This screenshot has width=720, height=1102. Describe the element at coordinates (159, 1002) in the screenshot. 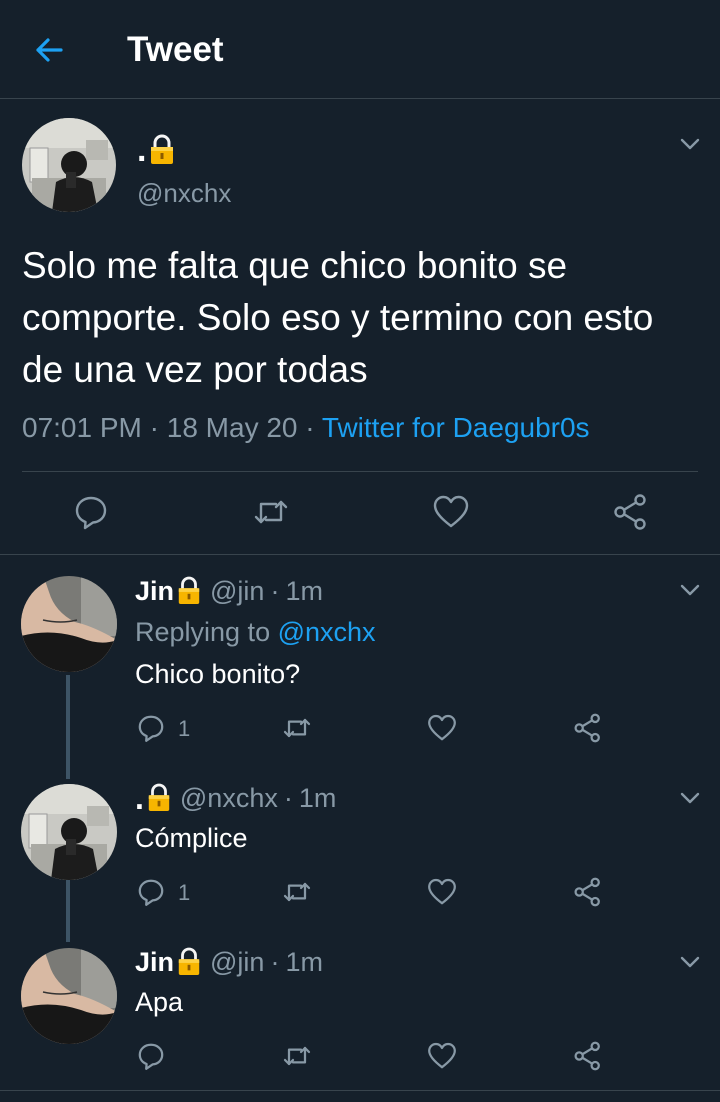

I see `reply-text: Apa` at that location.